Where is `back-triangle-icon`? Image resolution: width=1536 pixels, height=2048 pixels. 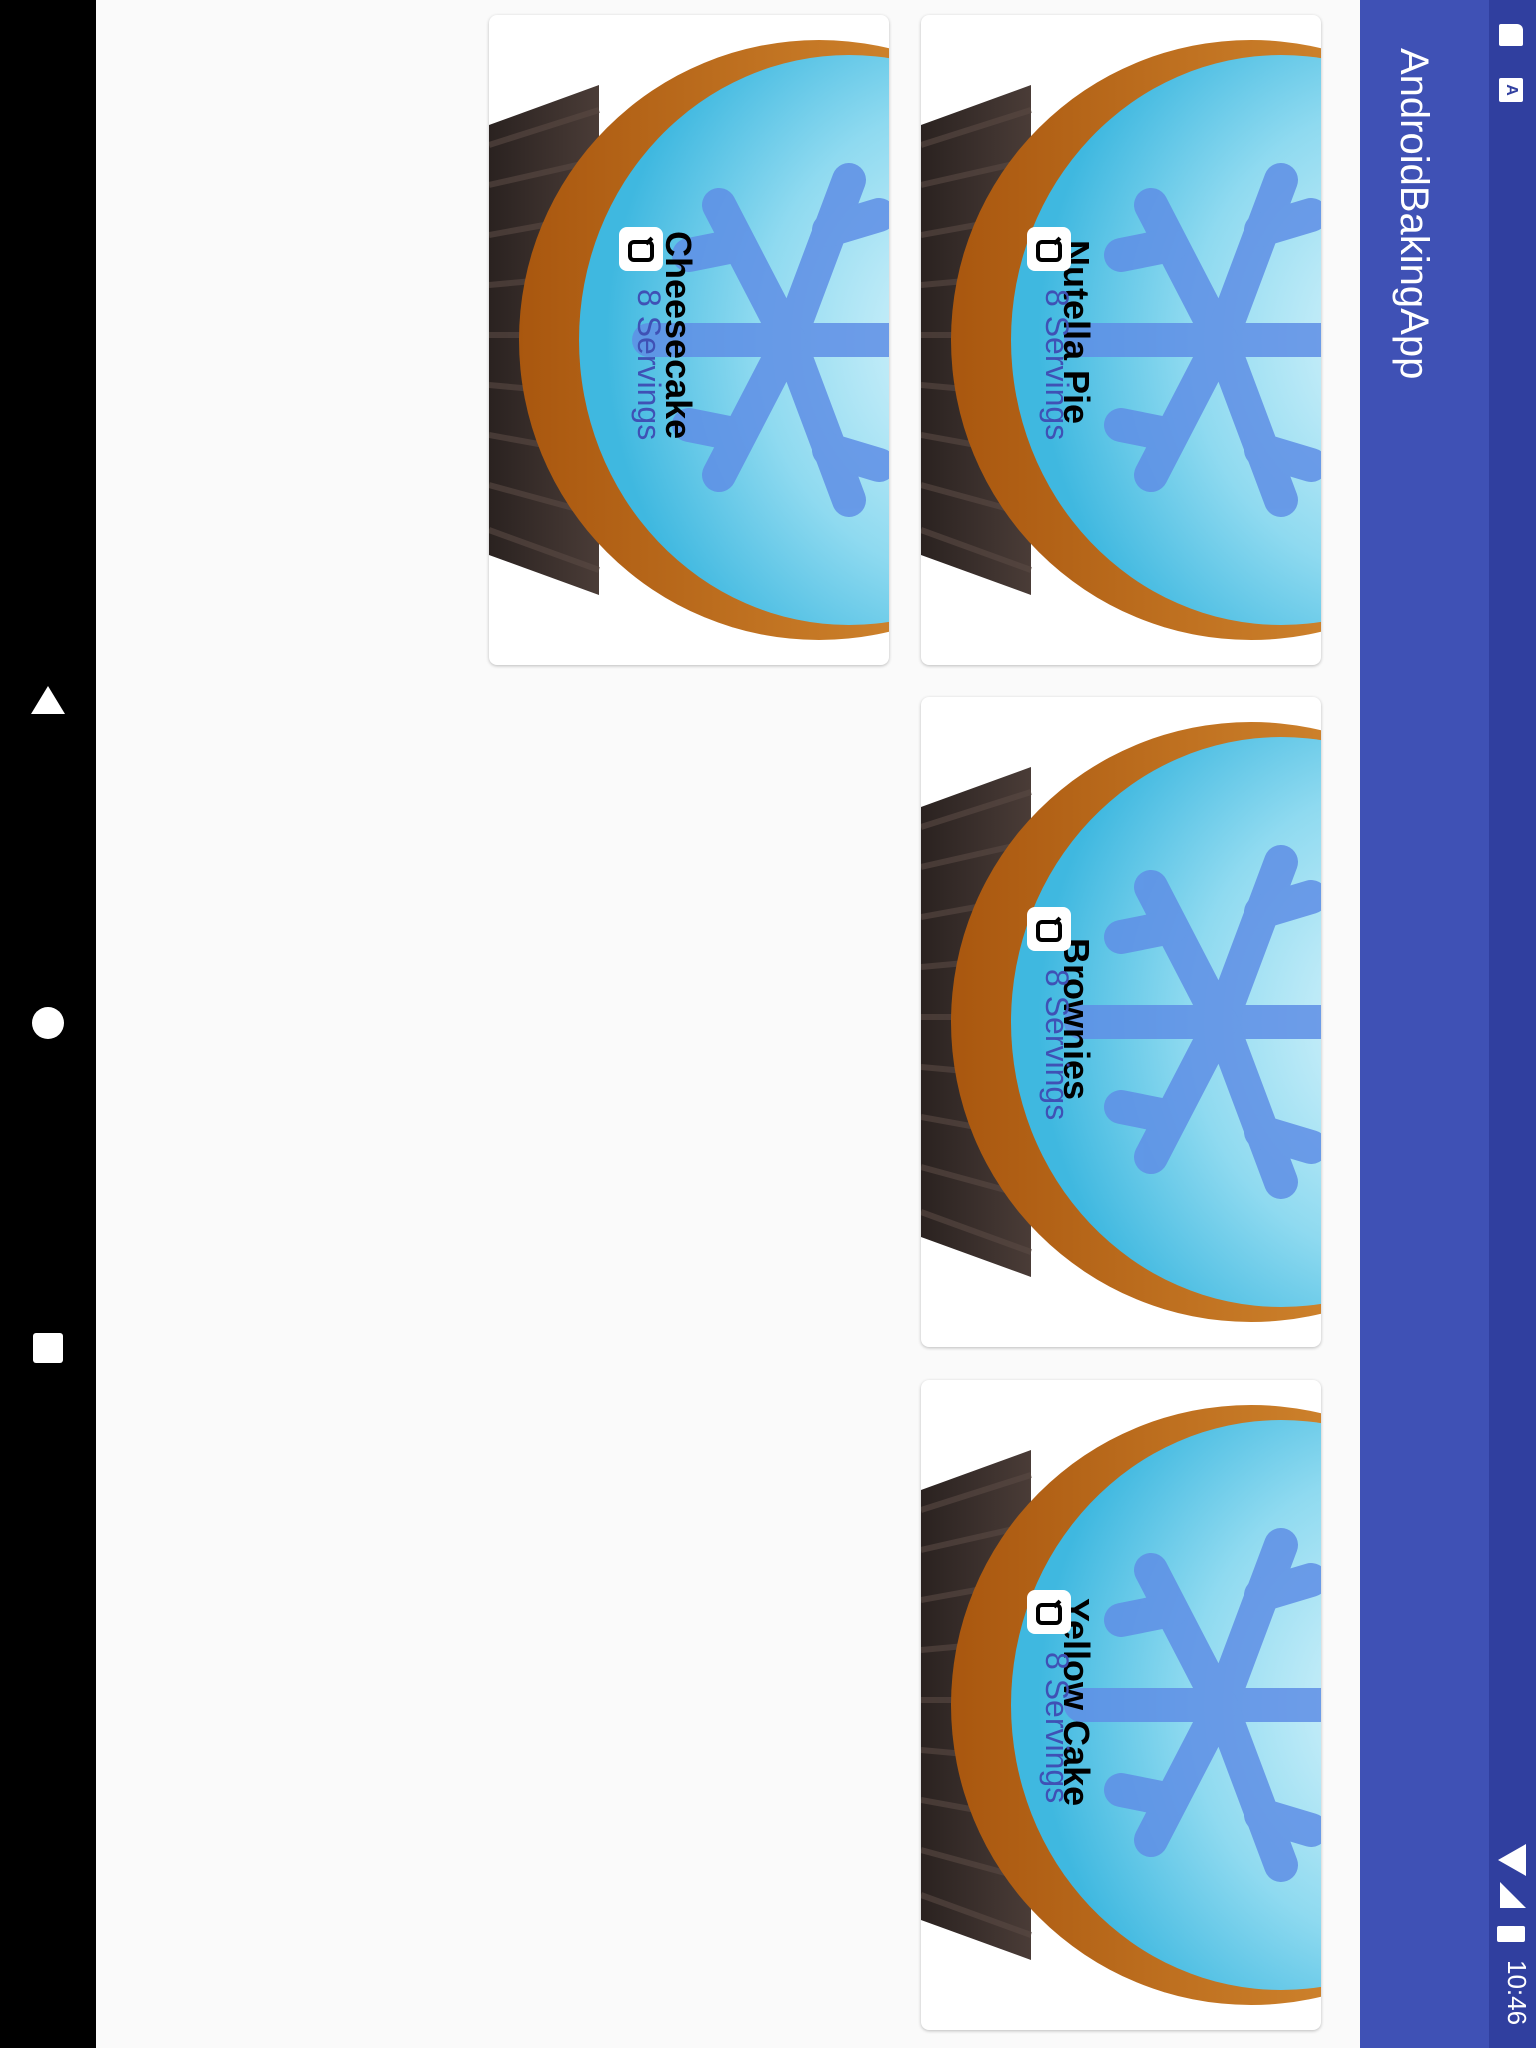
back-triangle-icon is located at coordinates (48, 700).